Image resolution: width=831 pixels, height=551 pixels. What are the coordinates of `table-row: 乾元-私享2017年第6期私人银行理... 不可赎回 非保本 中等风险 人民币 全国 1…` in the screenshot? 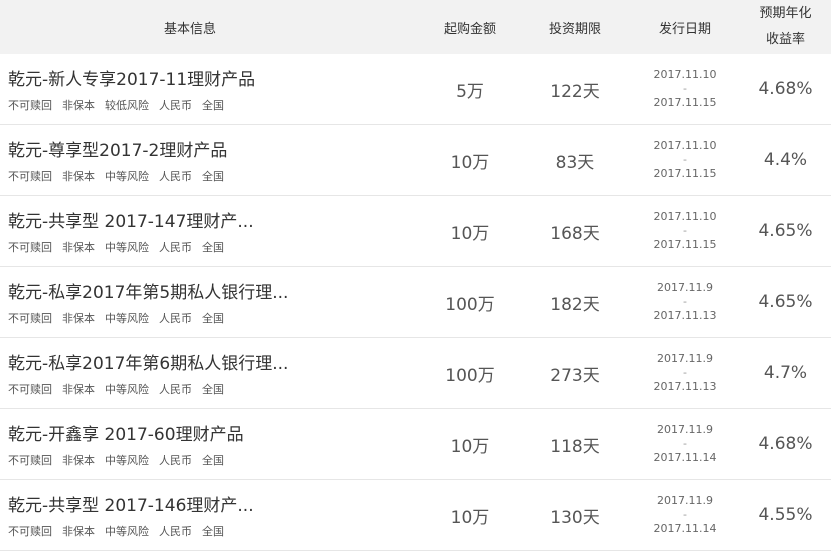 It's located at (415, 373).